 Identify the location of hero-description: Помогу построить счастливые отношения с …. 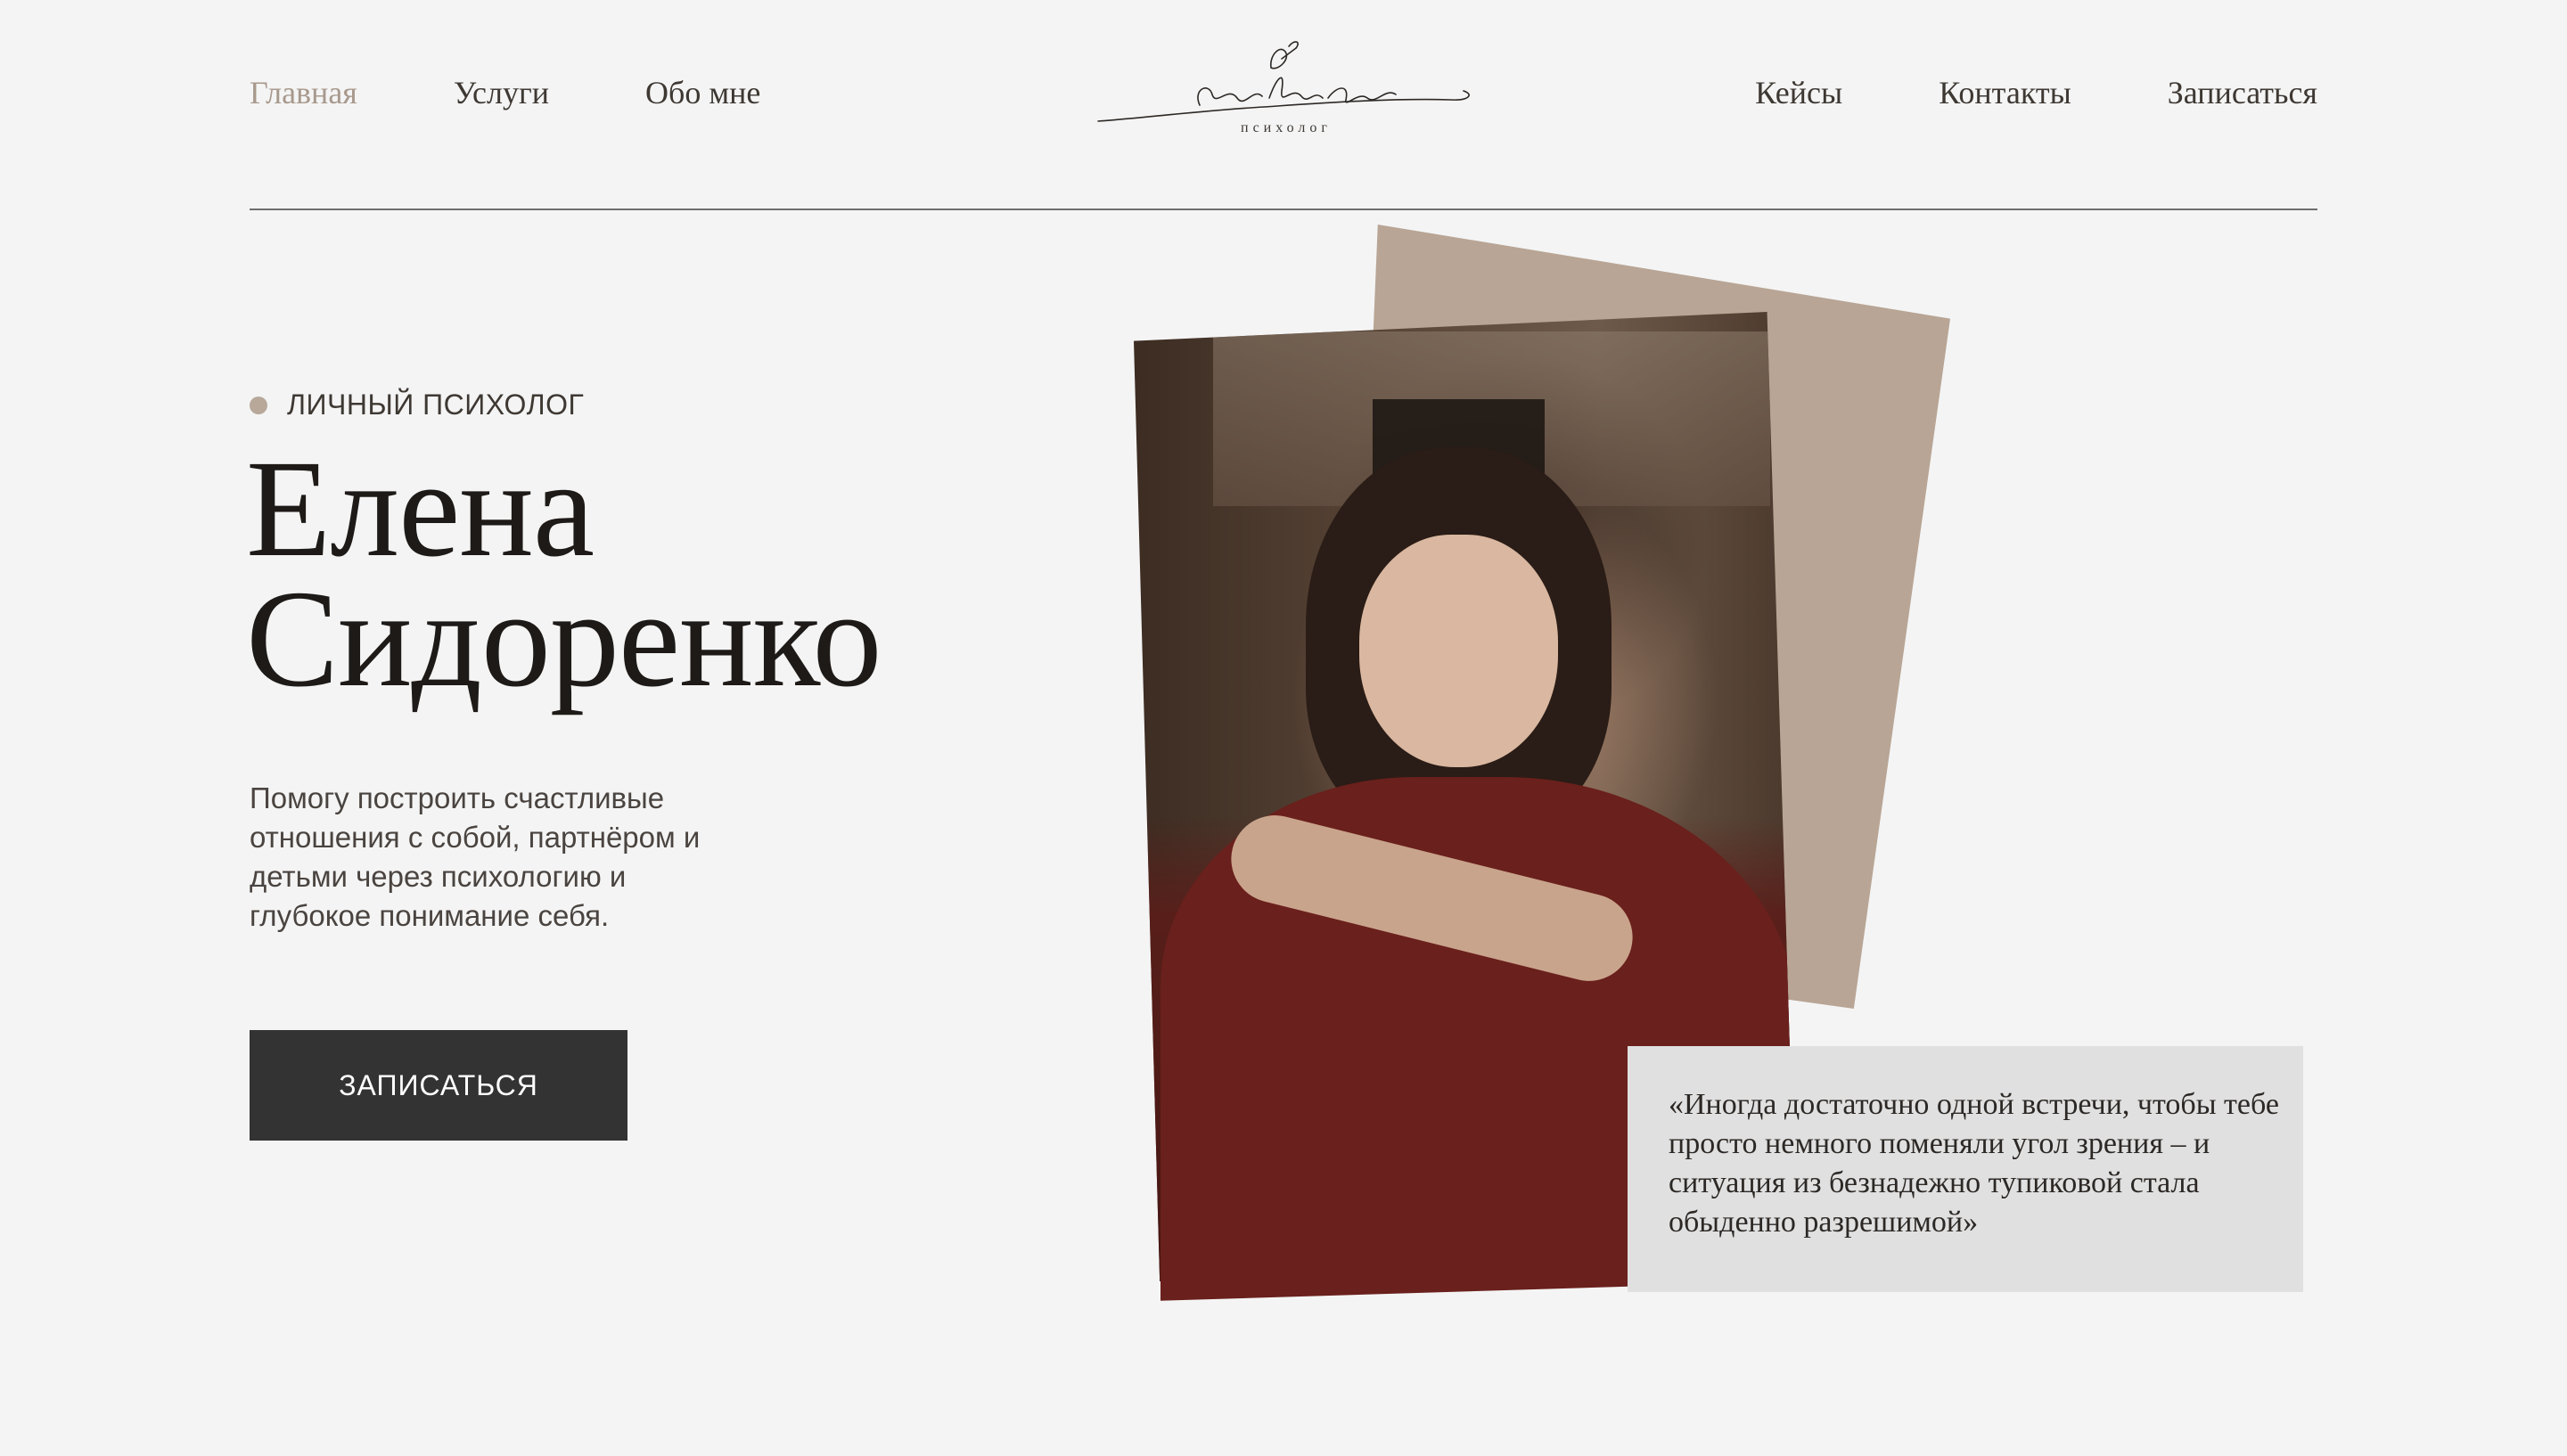
(476, 857).